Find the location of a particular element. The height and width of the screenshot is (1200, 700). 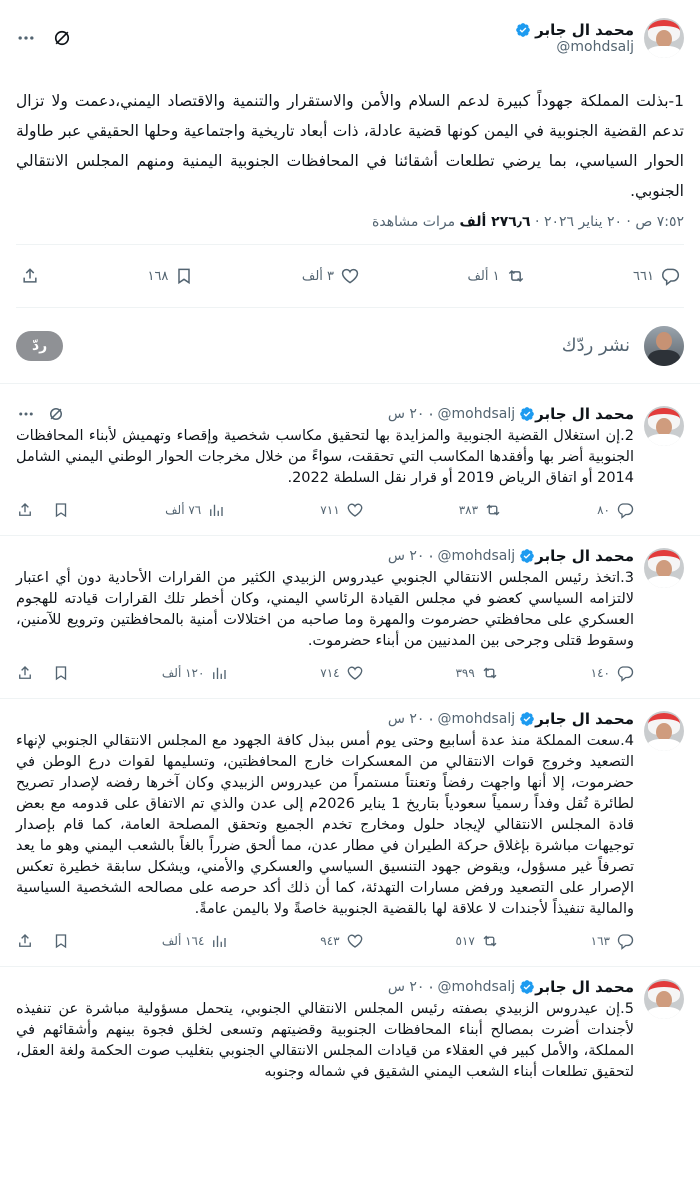

like-button: ٣ ألف is located at coordinates (331, 276).